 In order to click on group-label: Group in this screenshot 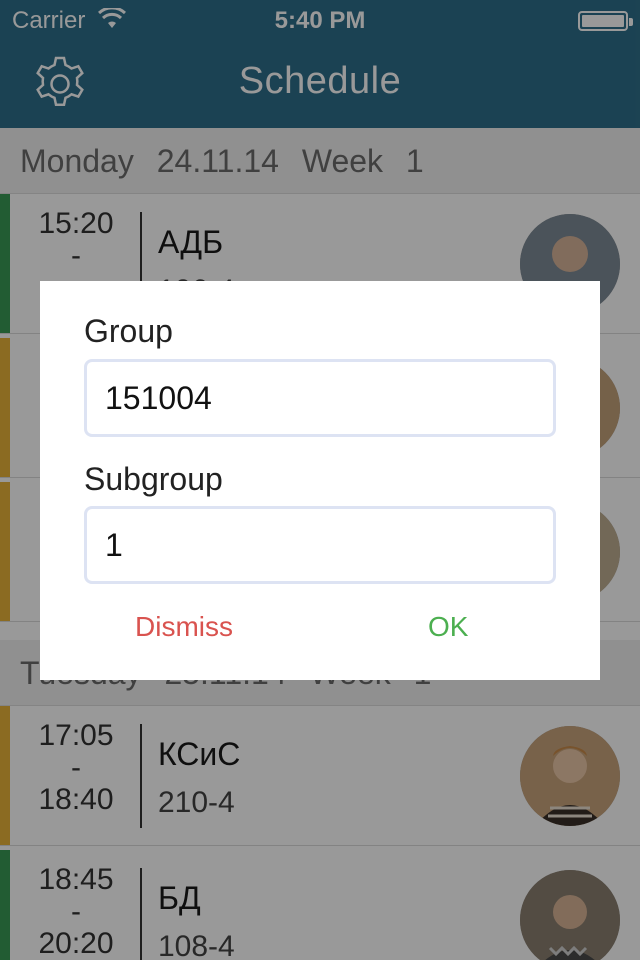, I will do `click(128, 331)`.